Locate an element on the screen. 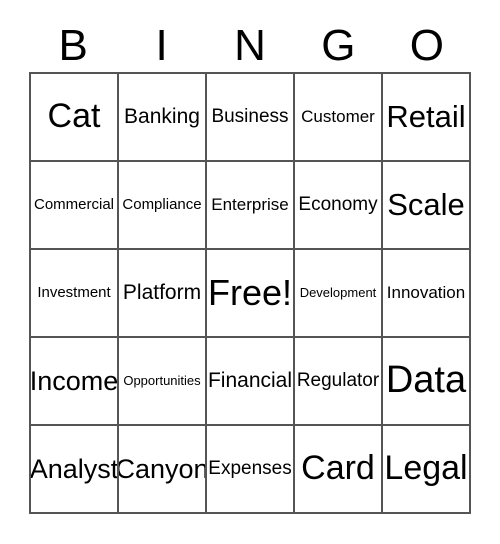 Image resolution: width=500 pixels, height=544 pixels. bingo-cell-label: Cat is located at coordinates (74, 116).